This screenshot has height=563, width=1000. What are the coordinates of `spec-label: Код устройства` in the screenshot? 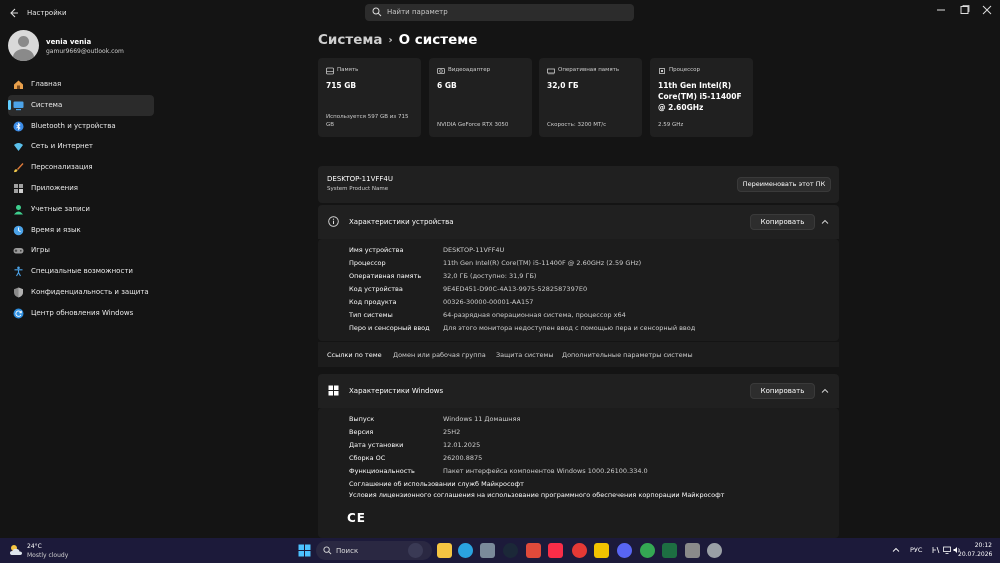 It's located at (376, 289).